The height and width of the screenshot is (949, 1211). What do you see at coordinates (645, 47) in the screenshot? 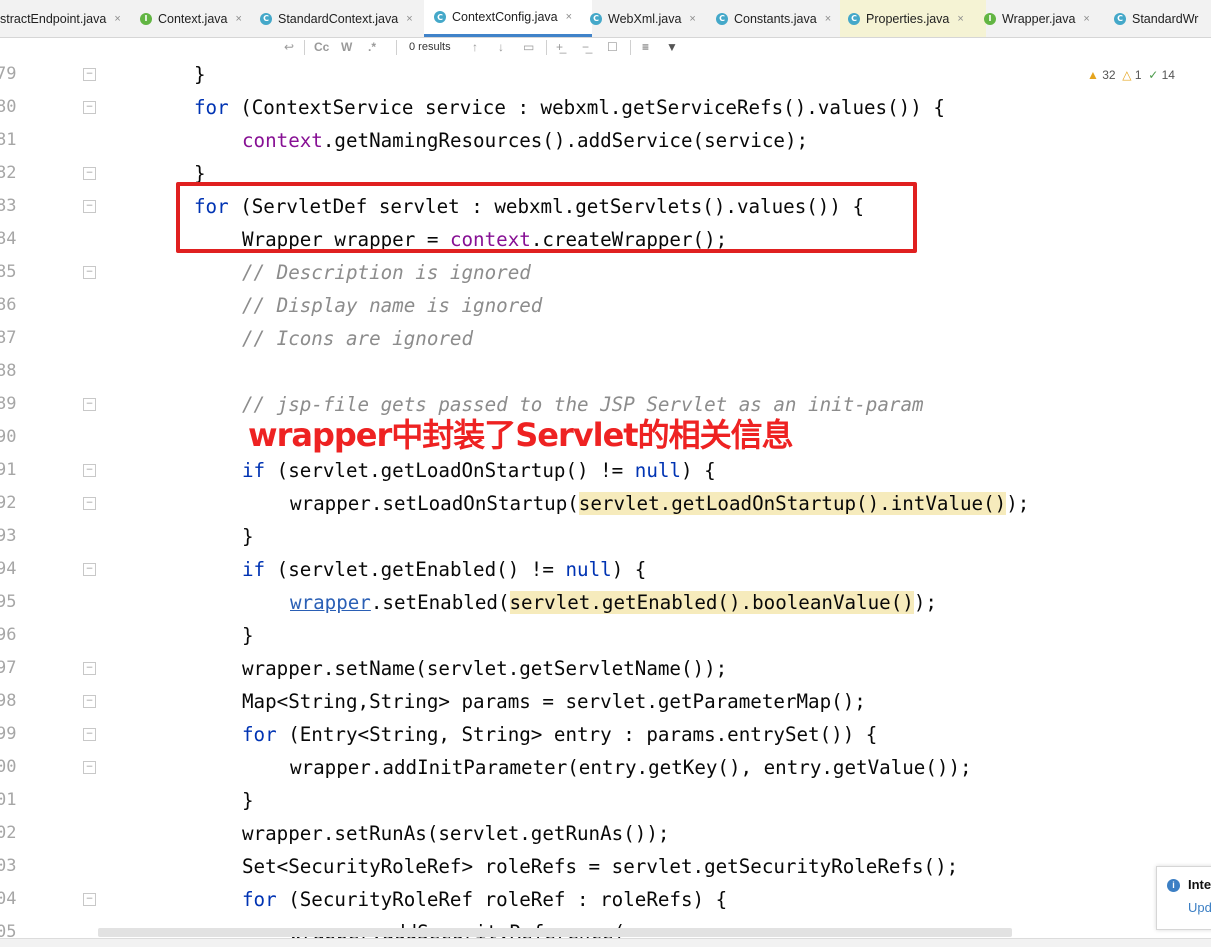
I see `multiline-icon: ≡` at bounding box center [645, 47].